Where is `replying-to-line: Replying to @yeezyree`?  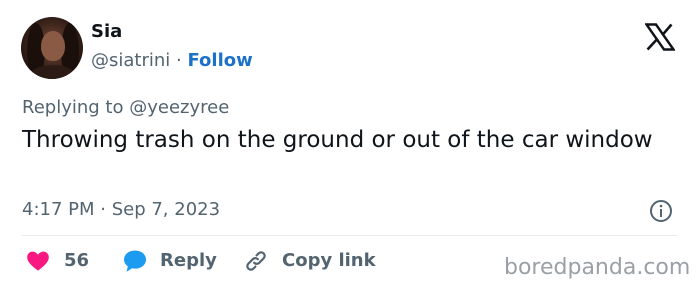
replying-to-line: Replying to @yeezyree is located at coordinates (125, 108).